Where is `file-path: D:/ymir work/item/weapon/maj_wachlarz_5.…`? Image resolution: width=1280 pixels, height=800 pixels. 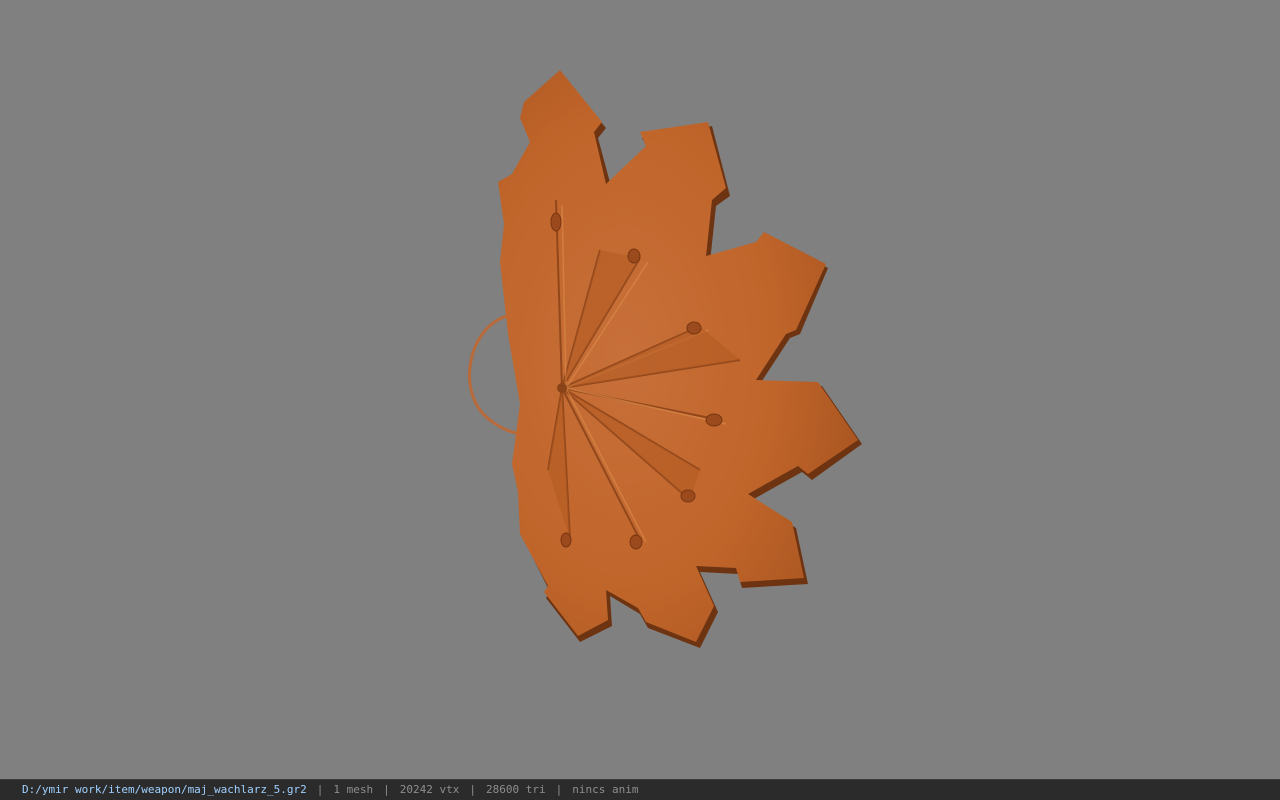 file-path: D:/ymir work/item/weapon/maj_wachlarz_5.… is located at coordinates (164, 789).